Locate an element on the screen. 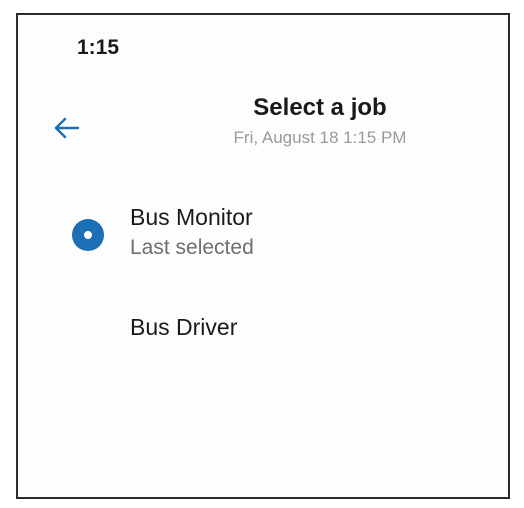 This screenshot has height=508, width=524. job-option-bus-driver: Bus Driver is located at coordinates (260, 325).